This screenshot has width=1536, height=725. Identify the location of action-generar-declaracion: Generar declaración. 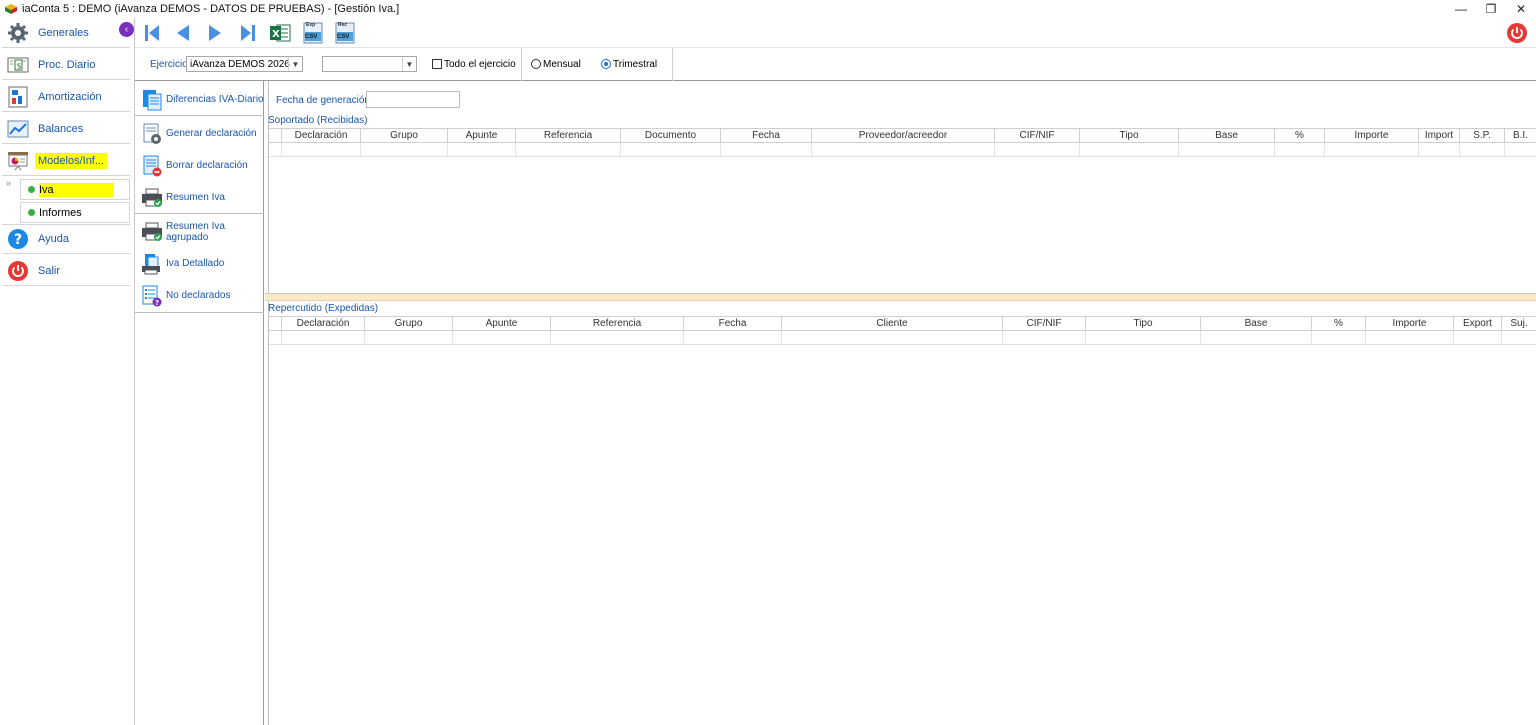
(199, 133).